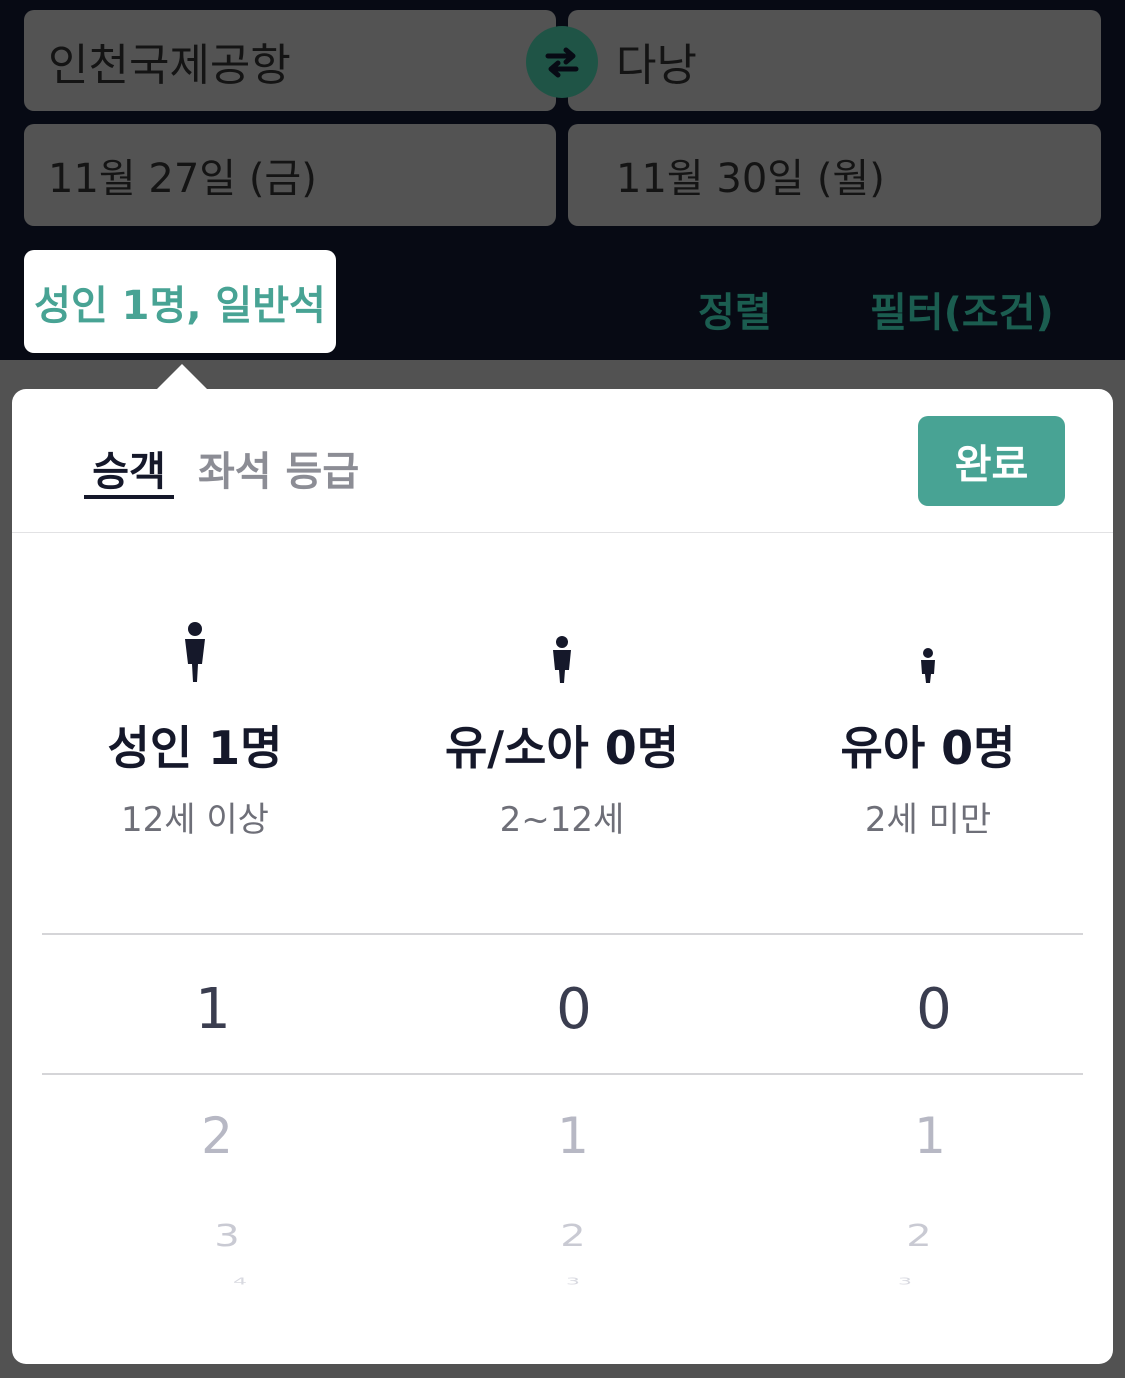 This screenshot has width=1125, height=1378. I want to click on return-date-field: 11월 30일 (월), so click(834, 175).